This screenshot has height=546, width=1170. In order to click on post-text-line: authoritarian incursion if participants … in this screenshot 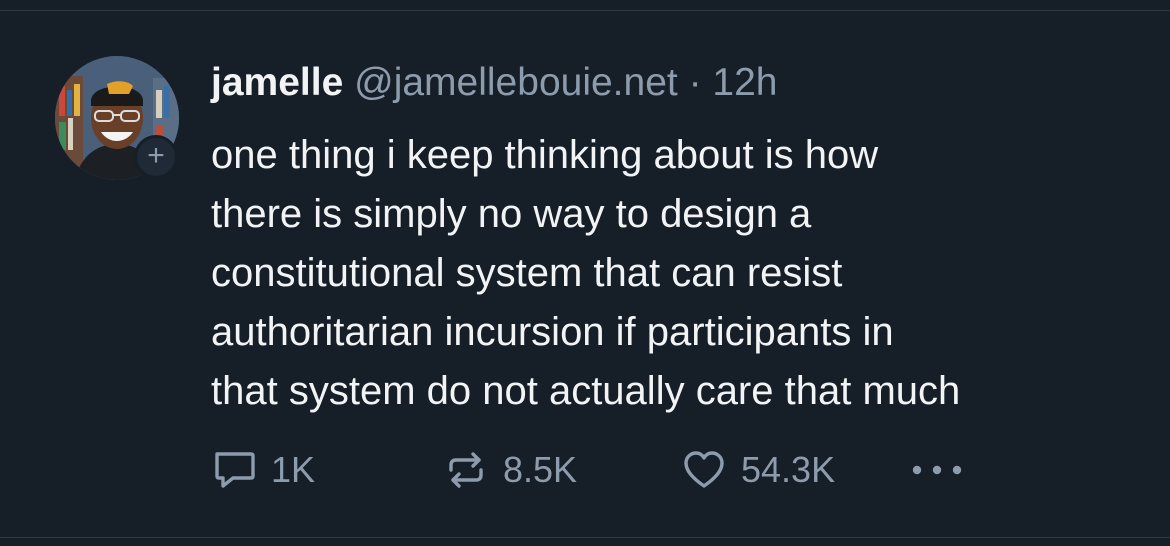, I will do `click(552, 332)`.